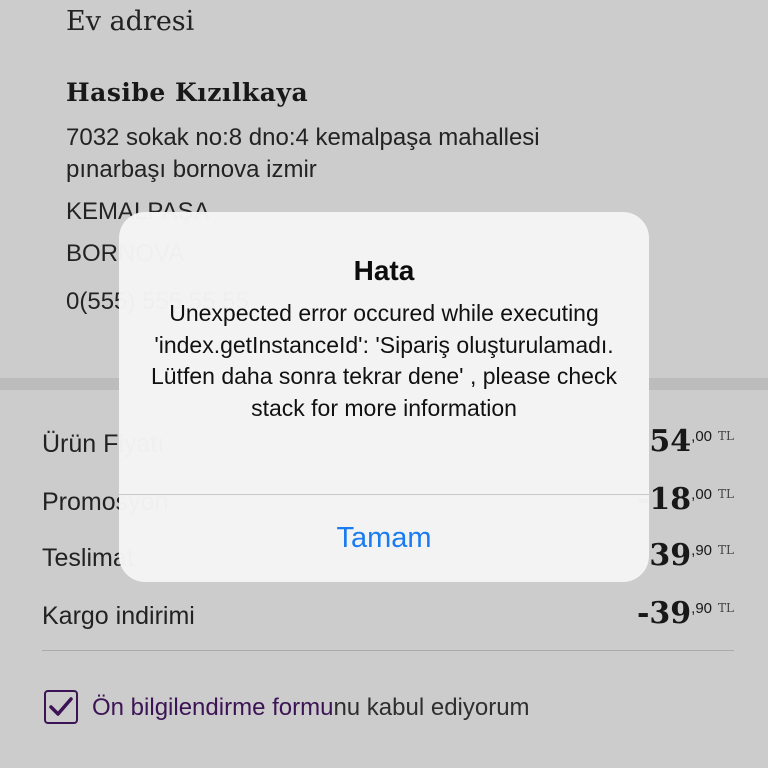 The width and height of the screenshot is (768, 768). Describe the element at coordinates (384, 270) in the screenshot. I see `alert-title: Hata` at that location.